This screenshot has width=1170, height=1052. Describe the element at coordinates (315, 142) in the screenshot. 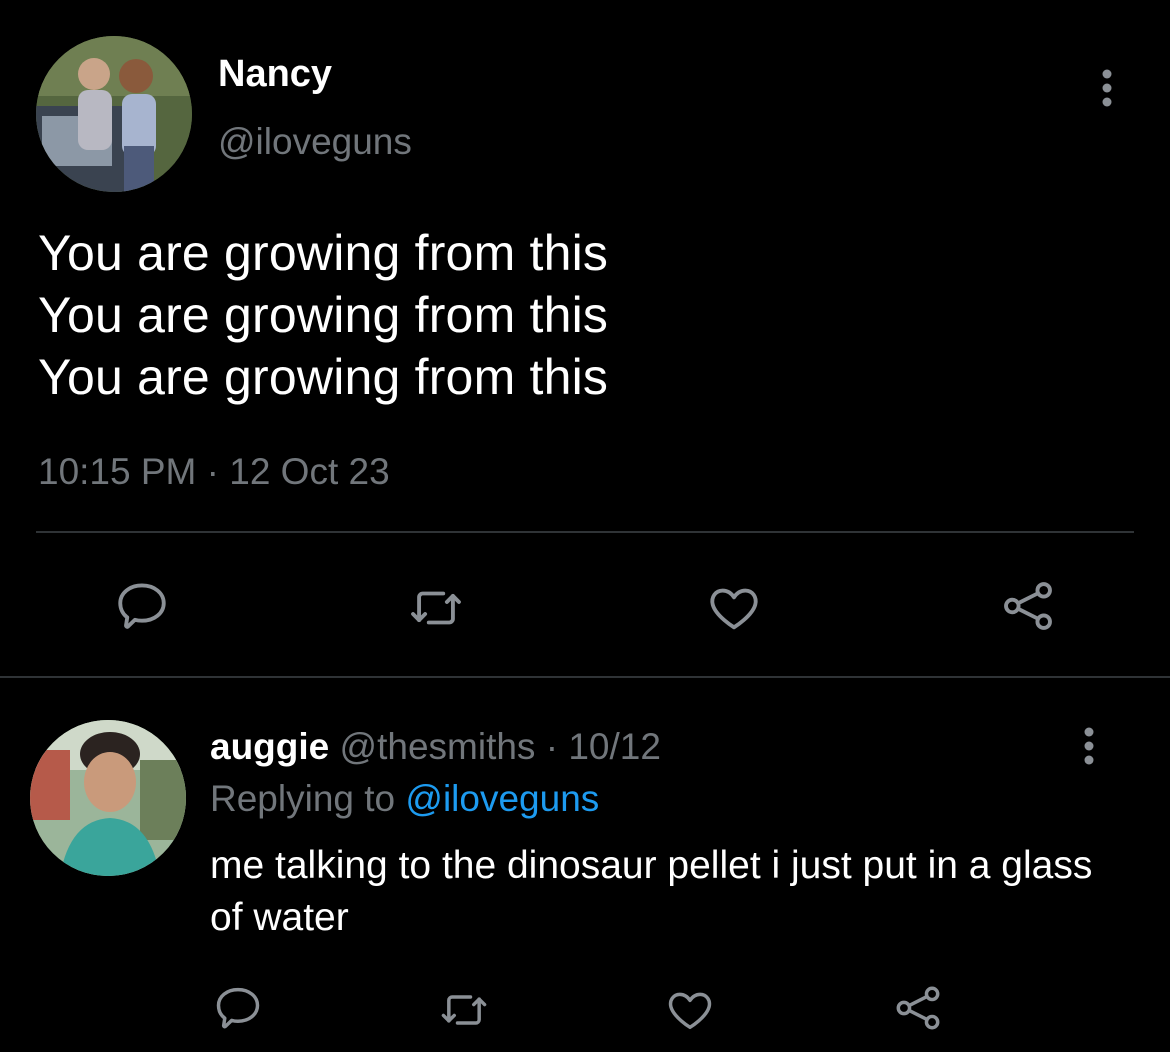

I see `author-handle: @iloveguns` at that location.